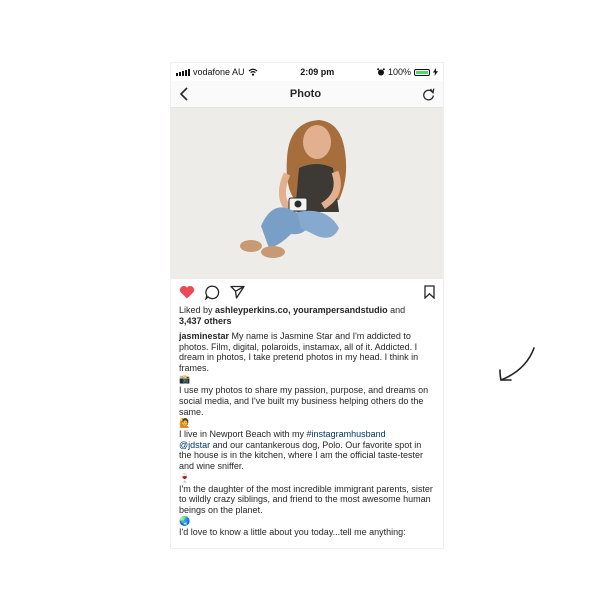 Image resolution: width=610 pixels, height=610 pixels. What do you see at coordinates (187, 292) in the screenshot?
I see `heart-icon` at bounding box center [187, 292].